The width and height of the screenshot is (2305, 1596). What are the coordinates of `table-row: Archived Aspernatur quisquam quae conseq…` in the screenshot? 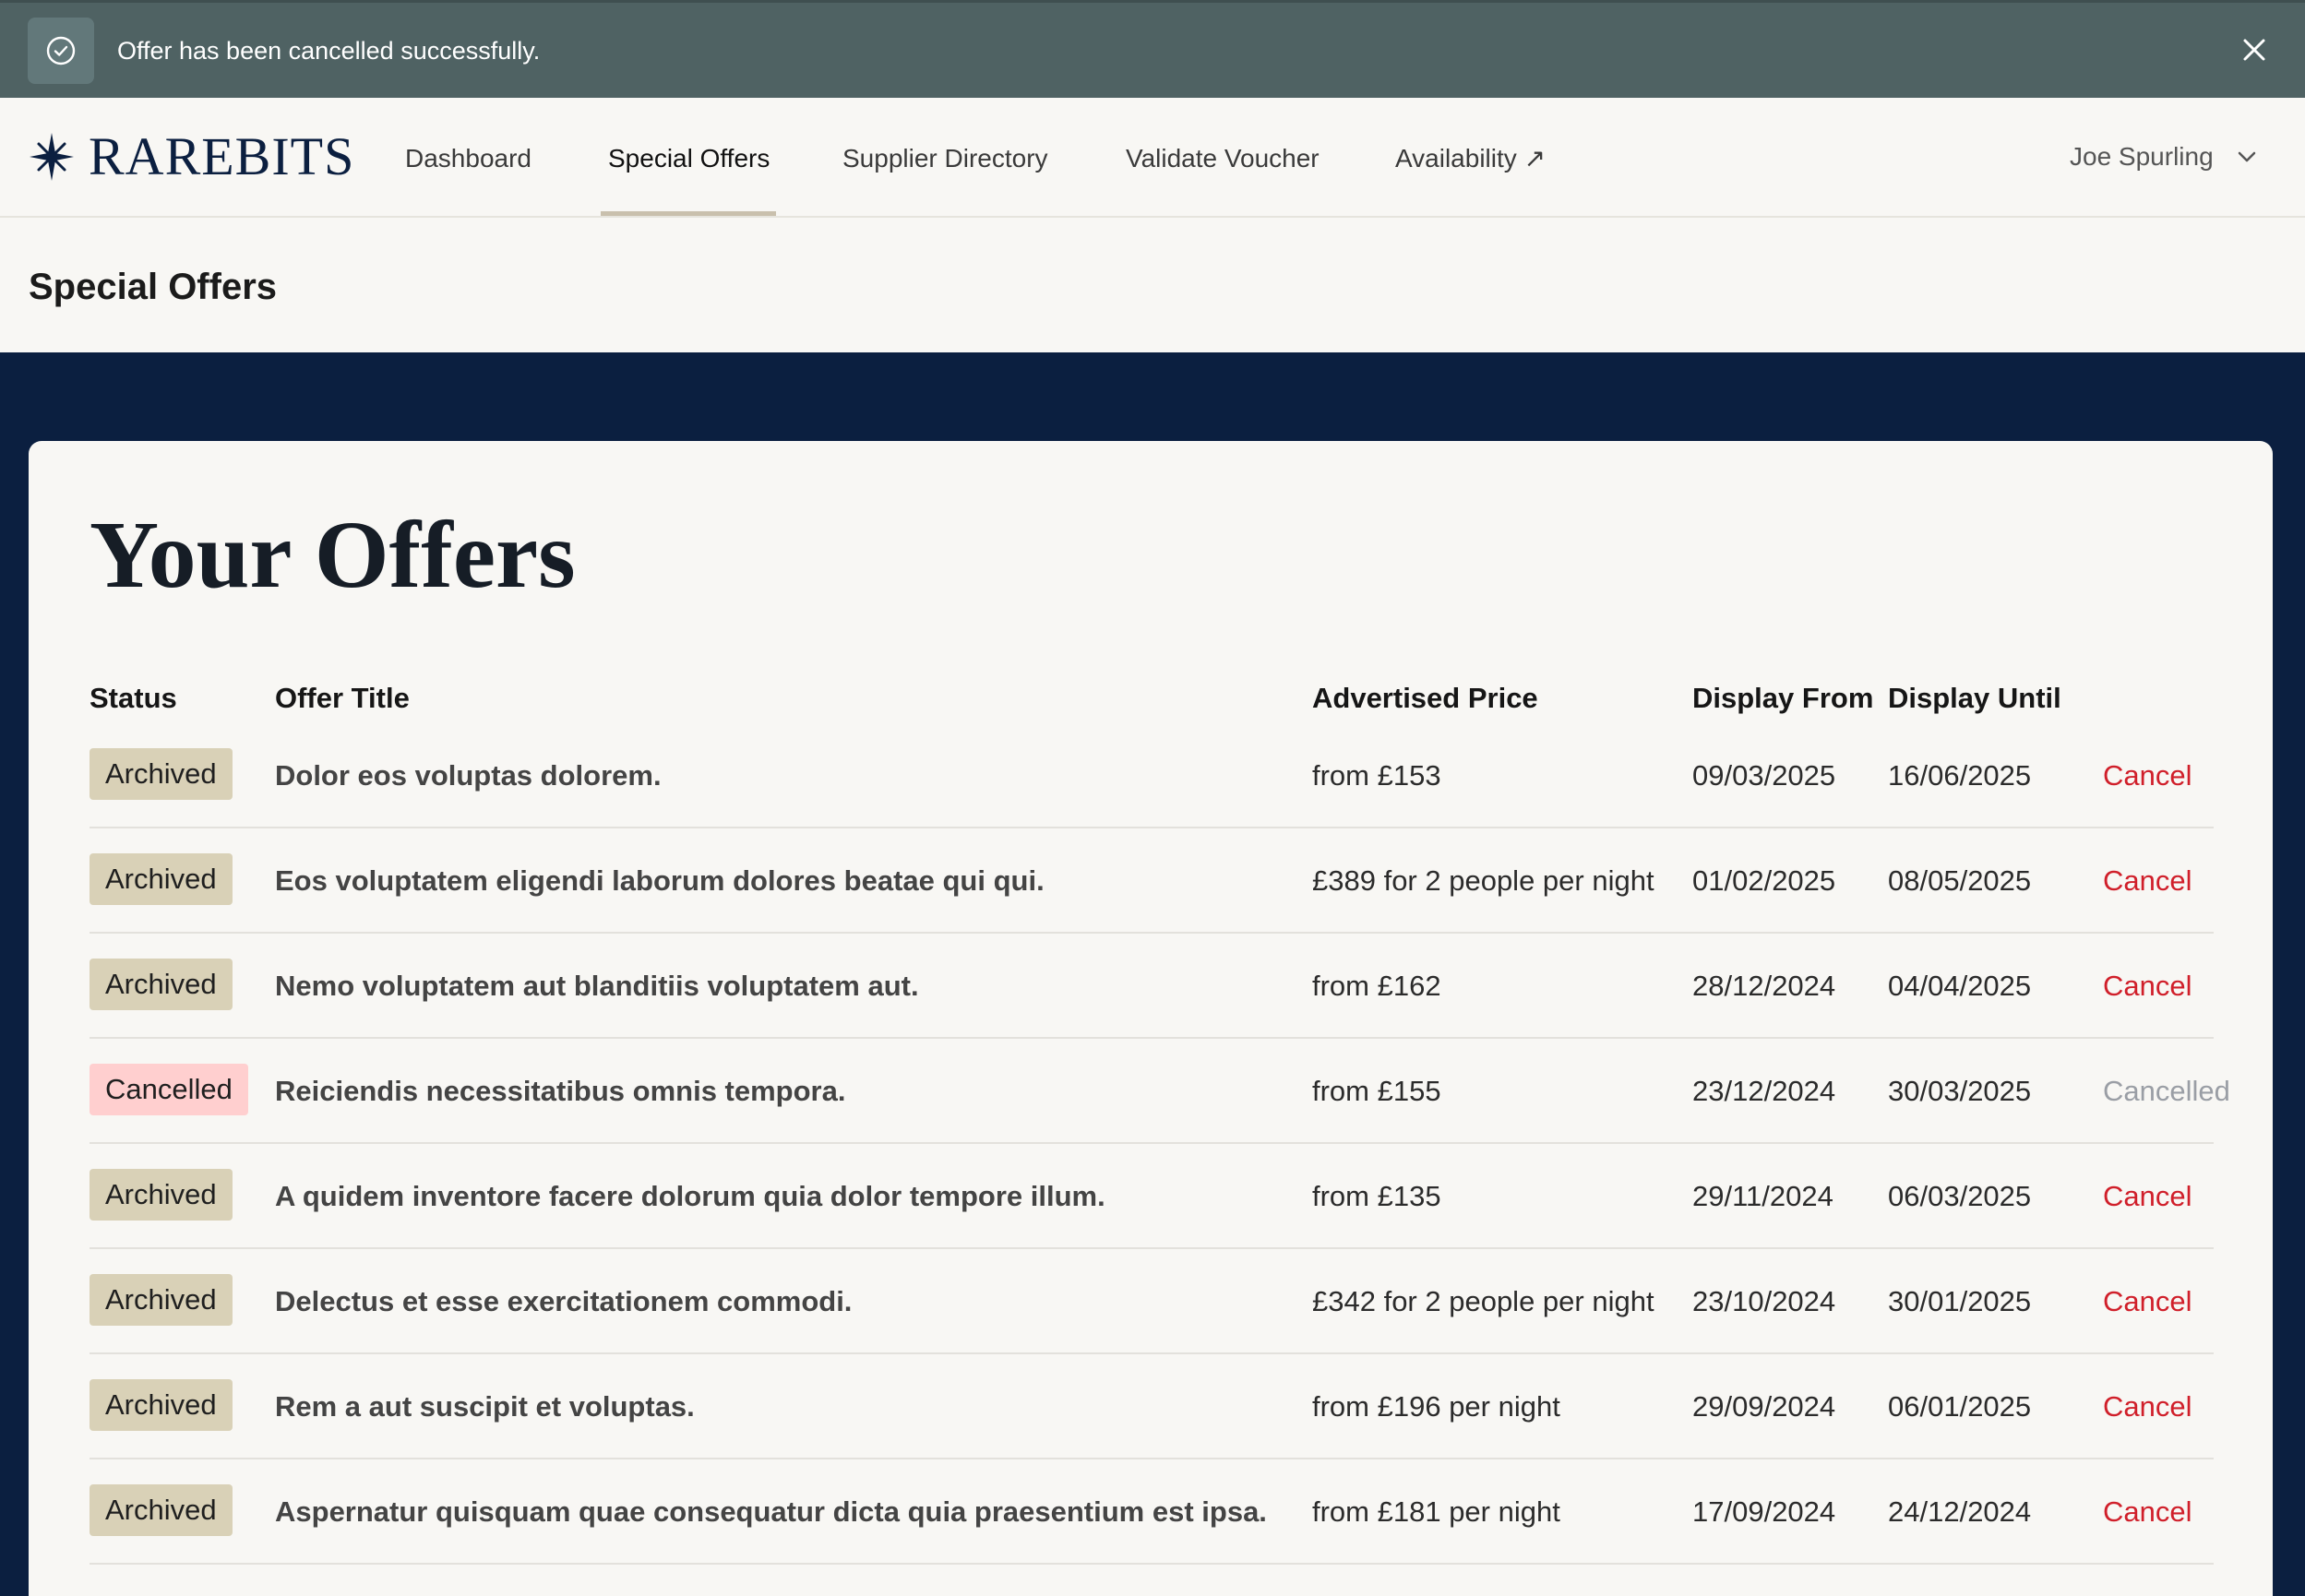 It's located at (1152, 1512).